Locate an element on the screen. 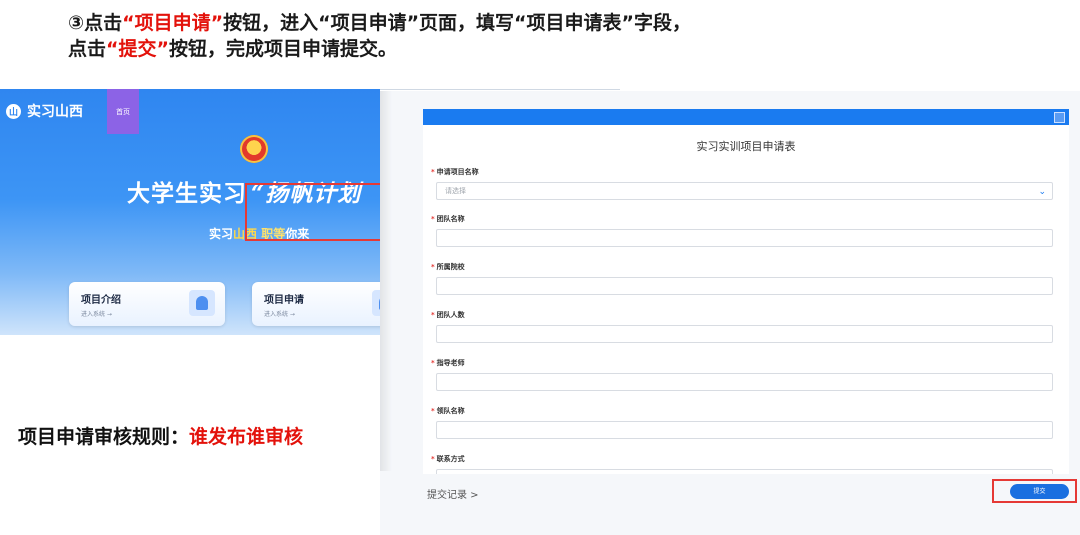  field-label-team-name: * 团队名称 is located at coordinates (448, 219).